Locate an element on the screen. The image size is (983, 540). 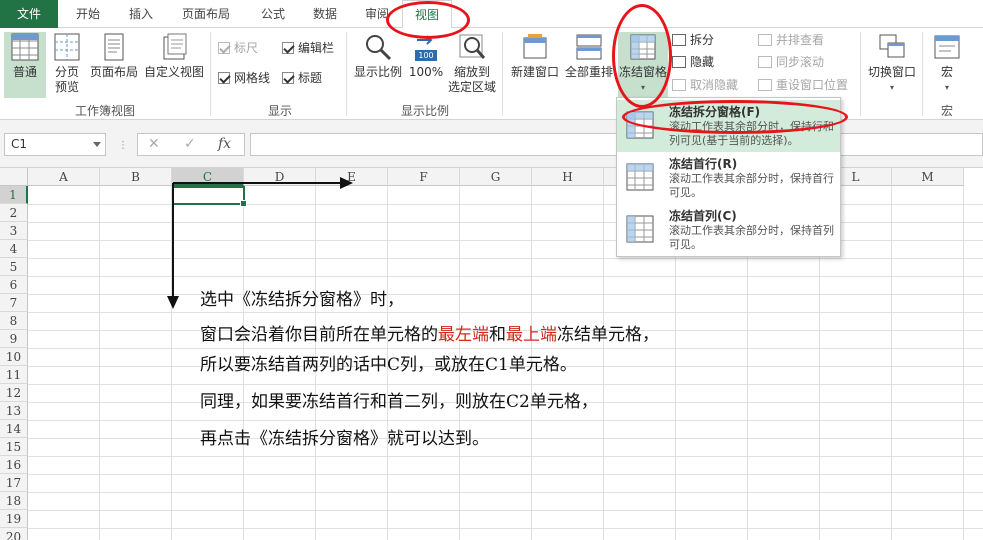
tab-view: 视图 is located at coordinates (427, 14).